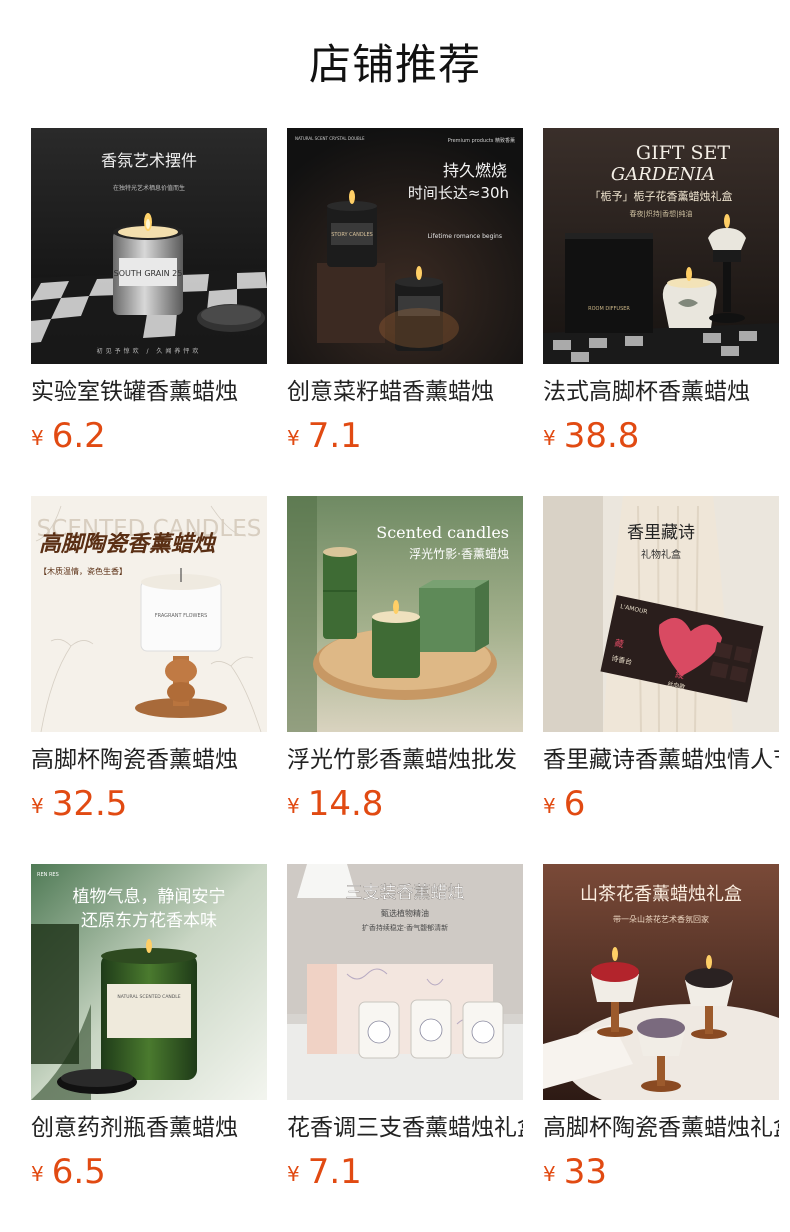 The height and width of the screenshot is (1232, 790). What do you see at coordinates (405, 893) in the screenshot?
I see `image-headline-text: 三支装香薰蜡烛` at bounding box center [405, 893].